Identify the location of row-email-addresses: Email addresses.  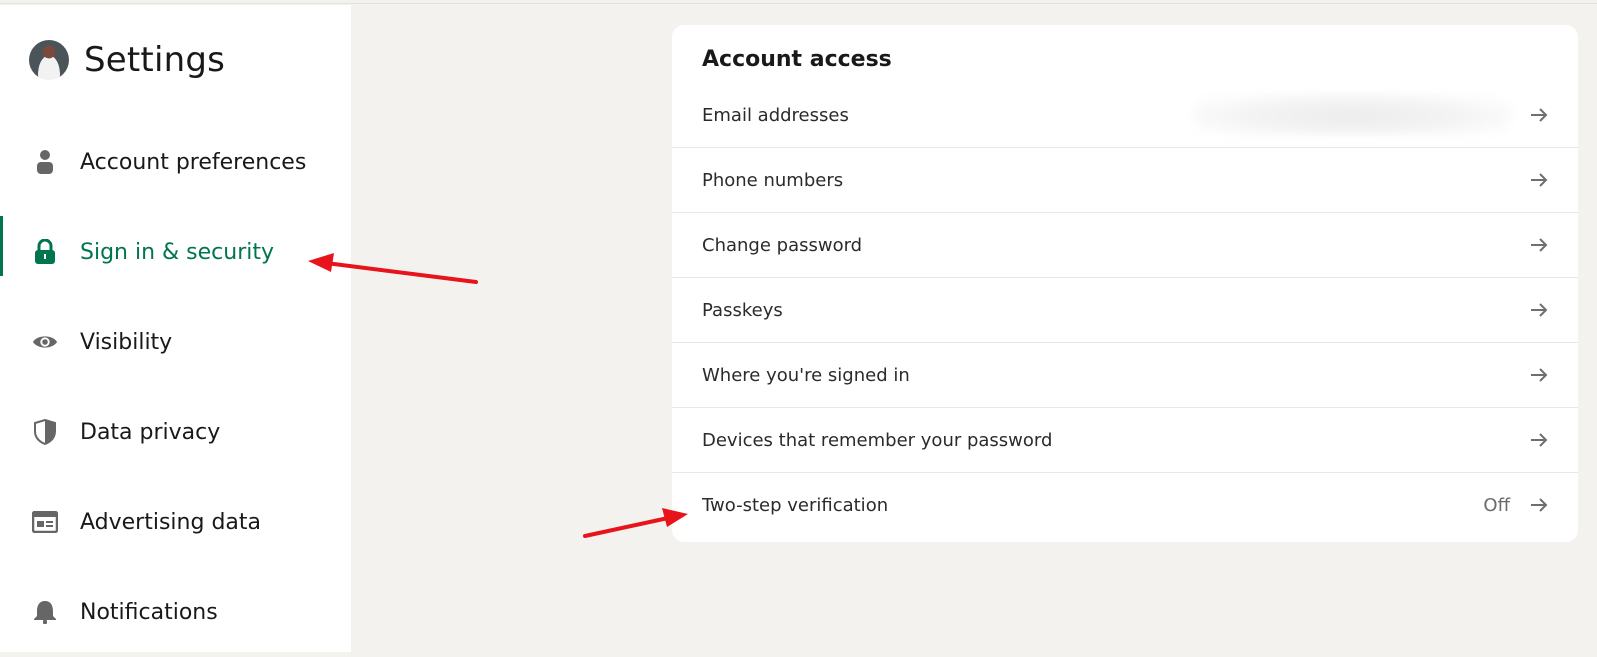
(1125, 115).